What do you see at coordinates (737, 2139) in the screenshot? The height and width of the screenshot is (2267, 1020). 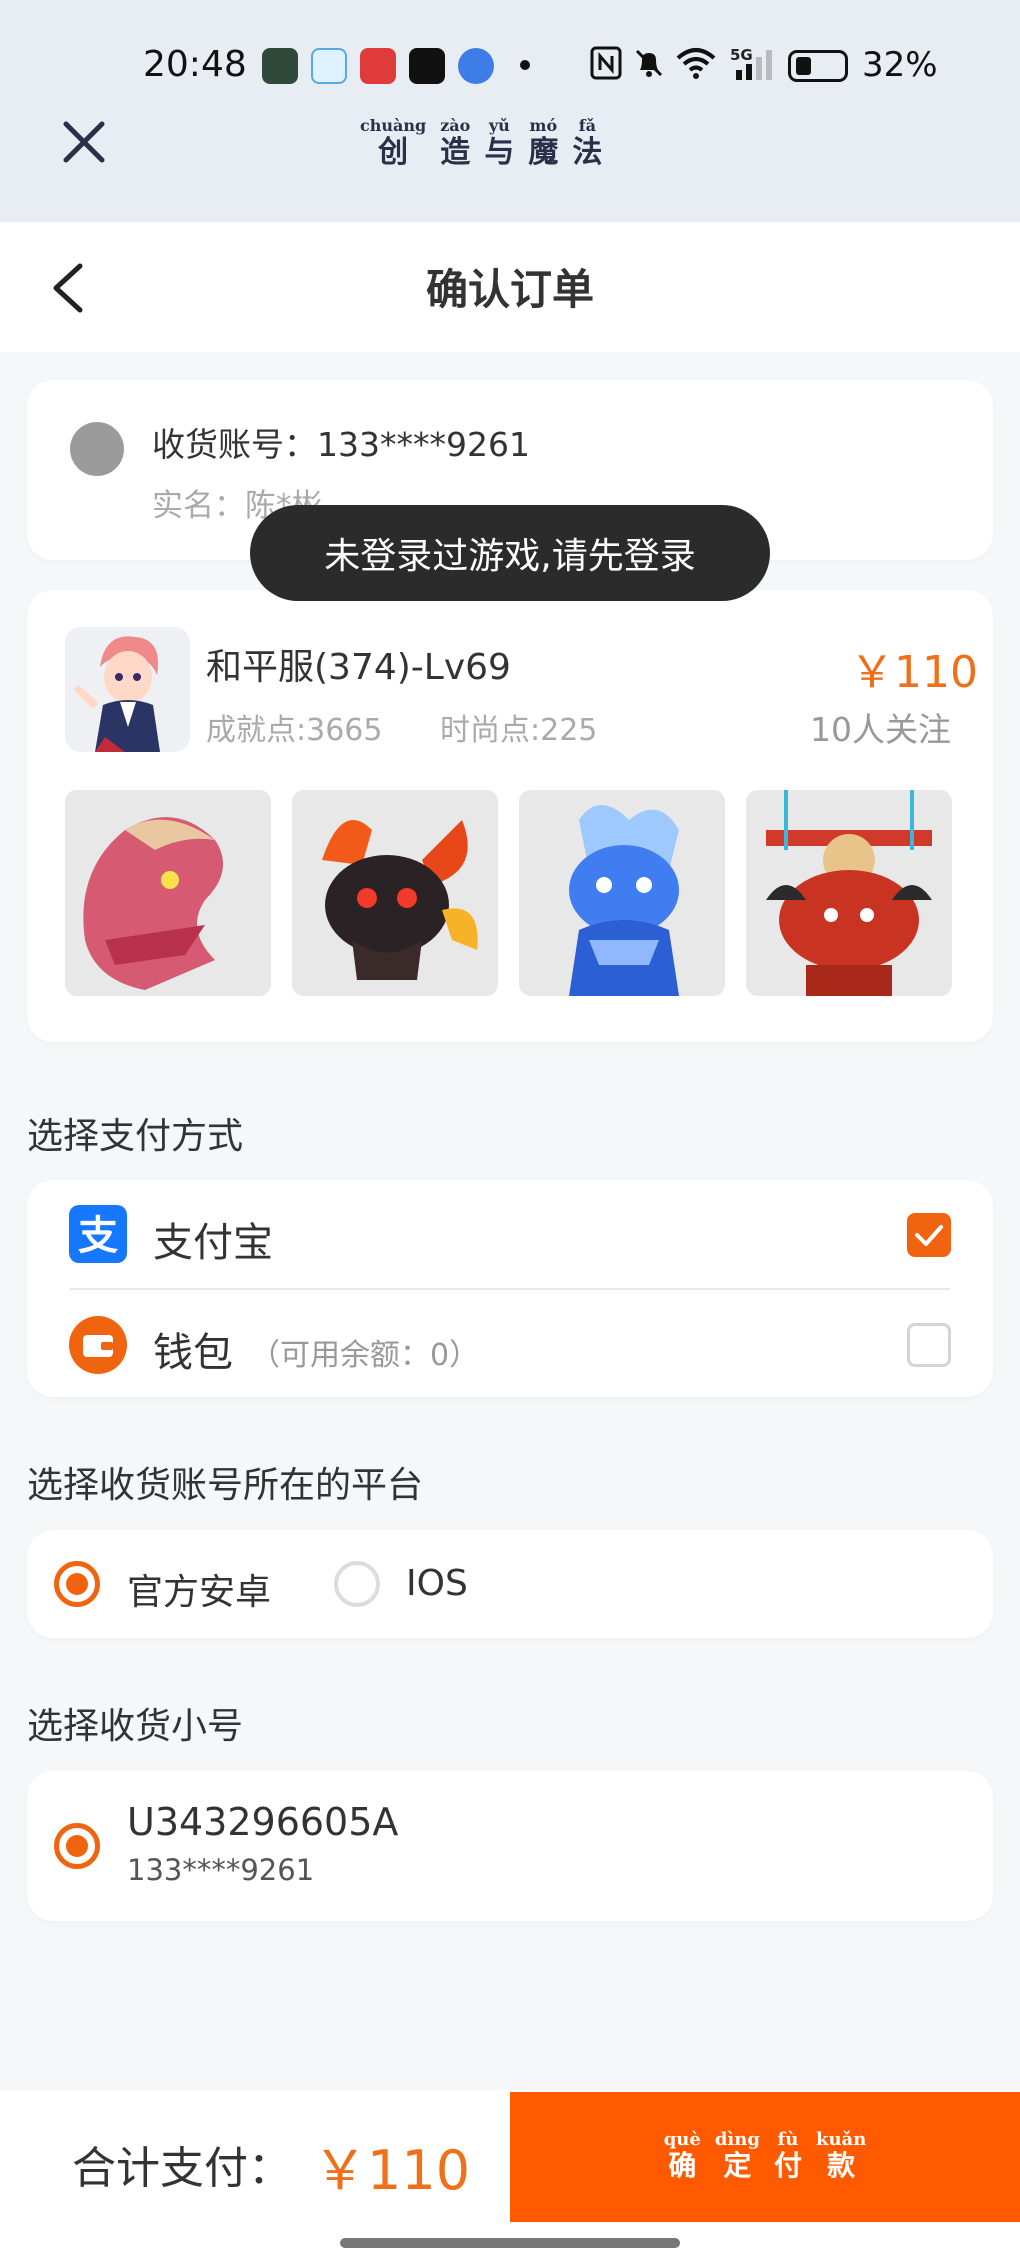 I see `pay-pinyin: dìng` at bounding box center [737, 2139].